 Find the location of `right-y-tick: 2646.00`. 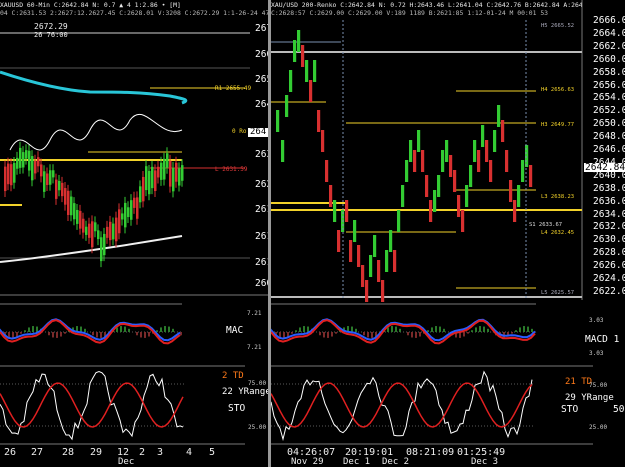

right-y-tick: 2646.00 is located at coordinates (609, 149).